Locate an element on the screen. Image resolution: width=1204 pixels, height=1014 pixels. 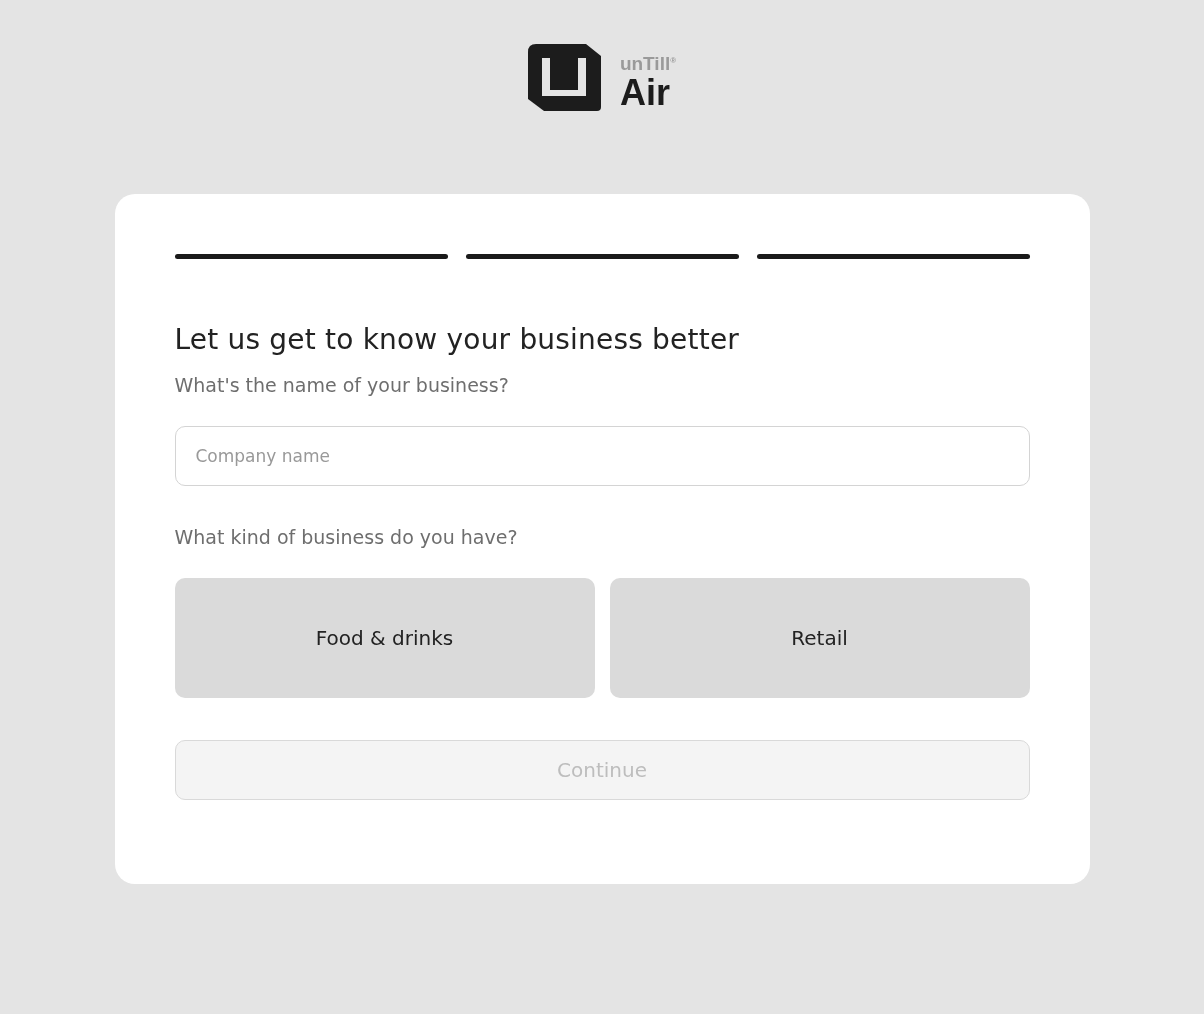
question-text: What's the name of your business? is located at coordinates (342, 385).